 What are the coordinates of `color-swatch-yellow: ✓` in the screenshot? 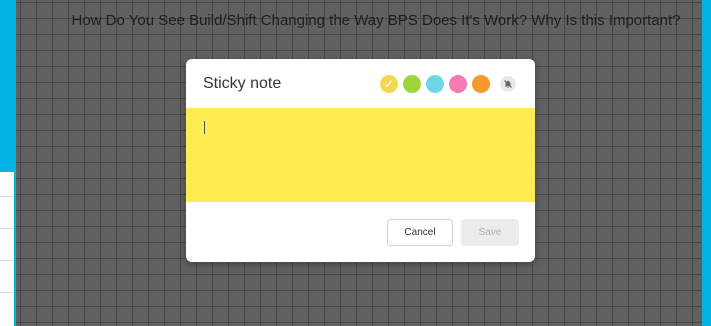 It's located at (389, 84).